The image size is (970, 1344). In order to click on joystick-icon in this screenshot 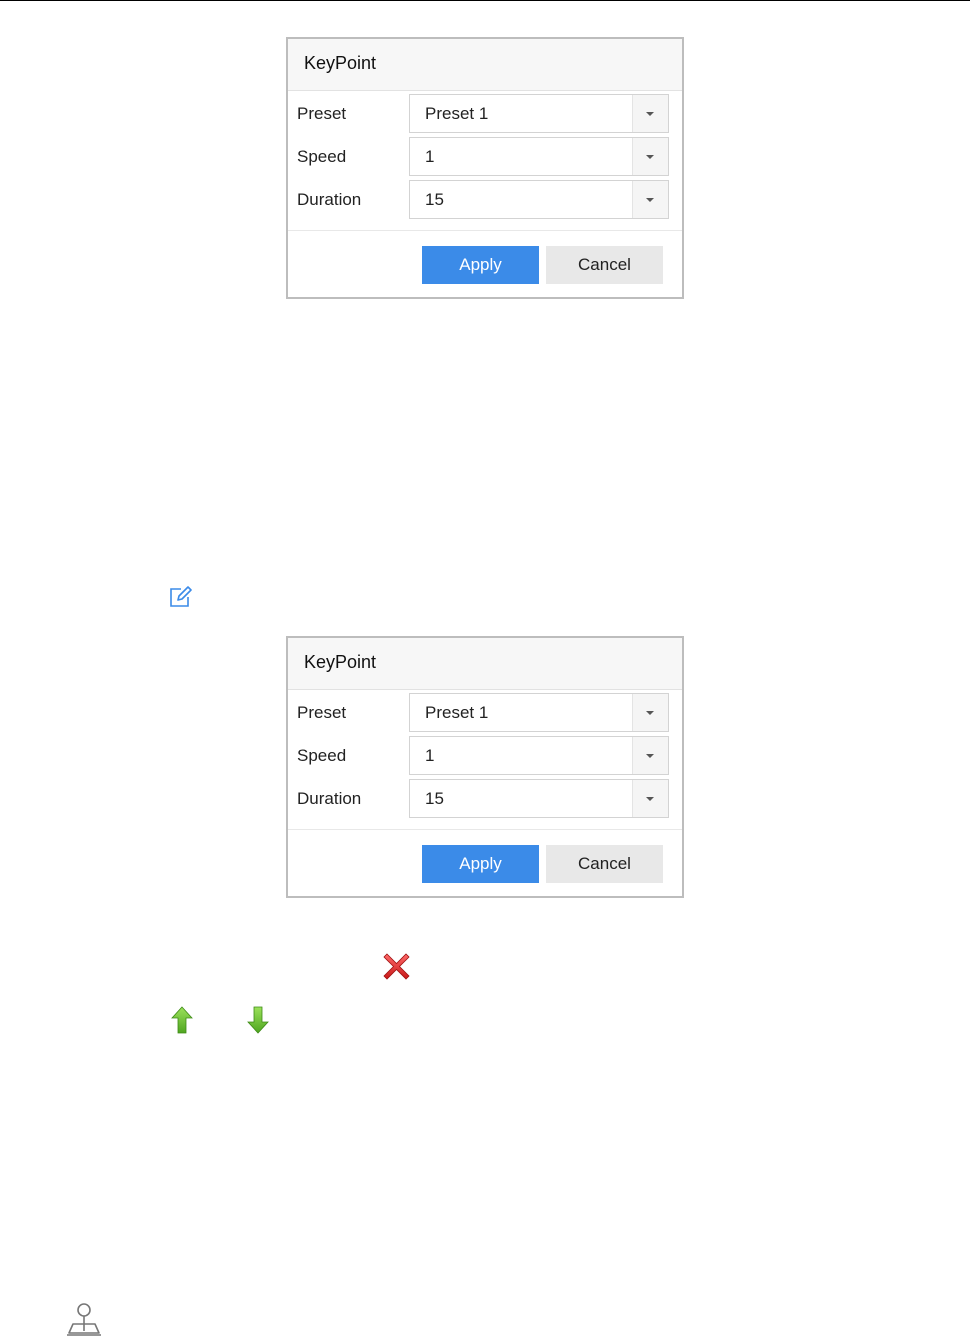, I will do `click(84, 1320)`.